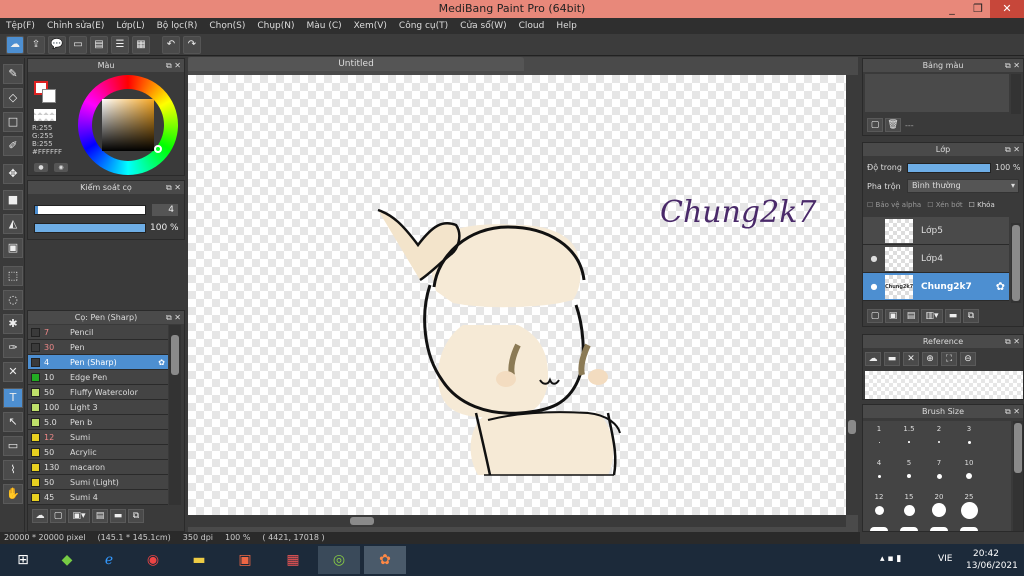 The image size is (1024, 576). What do you see at coordinates (13, 248) in the screenshot?
I see `gradient-tool-icon: ▣` at bounding box center [13, 248].